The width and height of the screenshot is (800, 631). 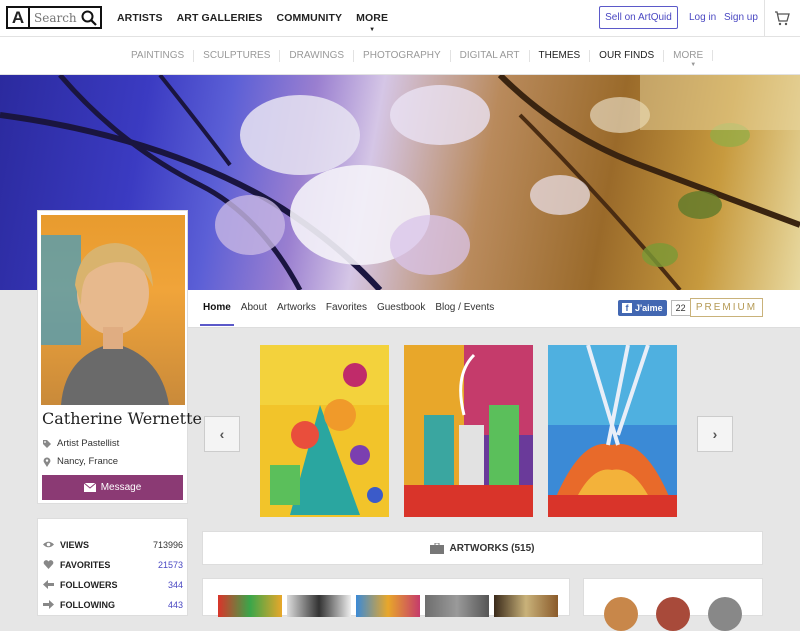 What do you see at coordinates (254, 307) in the screenshot?
I see `tab-about: About` at bounding box center [254, 307].